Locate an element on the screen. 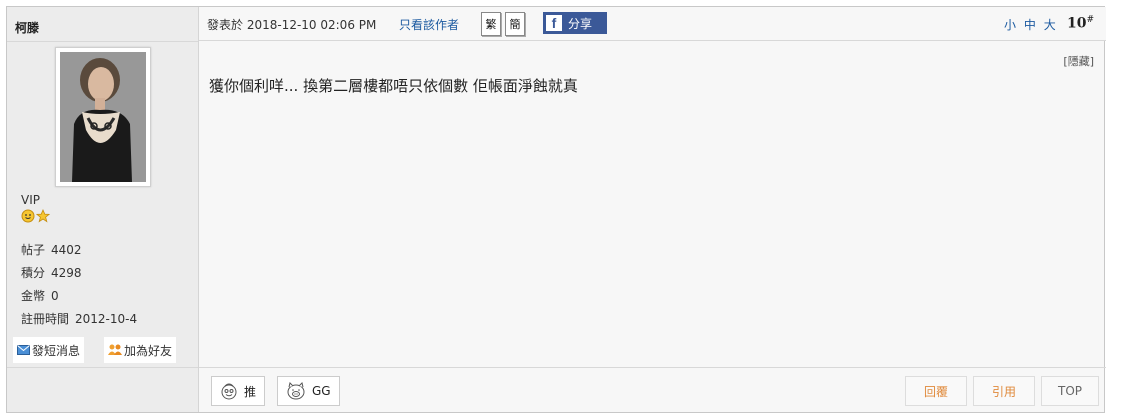 This screenshot has width=1121, height=419. people-icon is located at coordinates (115, 349).